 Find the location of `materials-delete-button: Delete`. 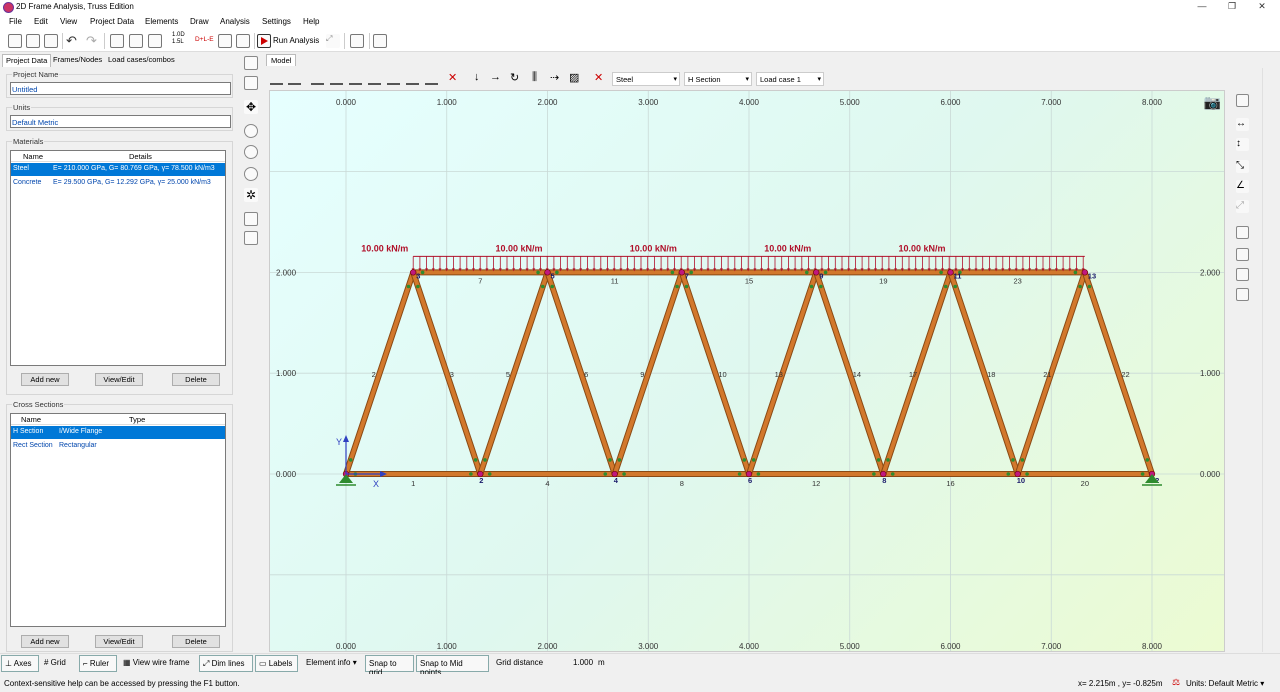

materials-delete-button: Delete is located at coordinates (196, 379).